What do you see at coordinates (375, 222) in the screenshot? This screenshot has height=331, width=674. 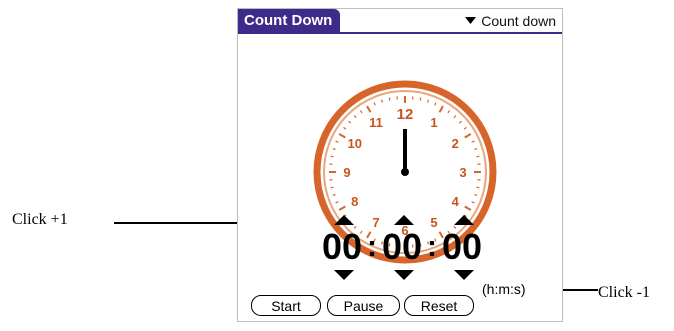 I see `clock-number: 7` at bounding box center [375, 222].